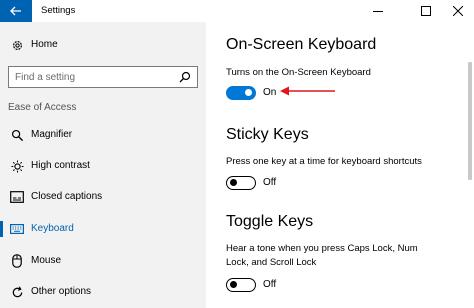 The height and width of the screenshot is (308, 474). What do you see at coordinates (1, 229) in the screenshot?
I see `selection-indicator` at bounding box center [1, 229].